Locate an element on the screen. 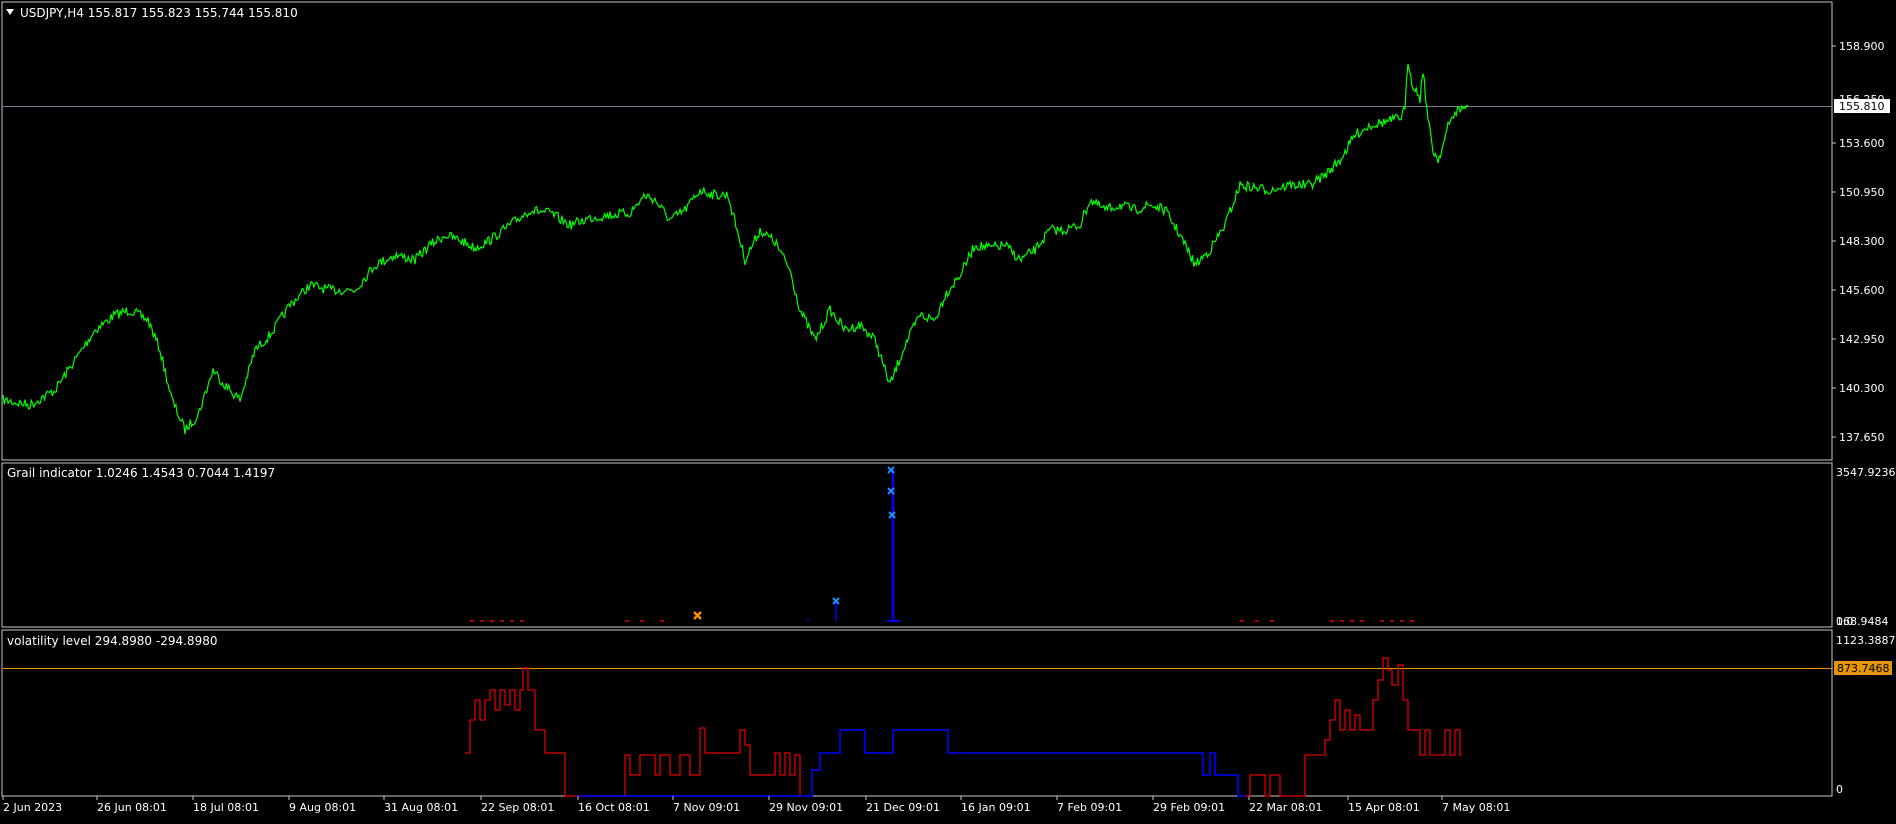  time-axis-label: 29 Feb 09:01 is located at coordinates (1189, 807).